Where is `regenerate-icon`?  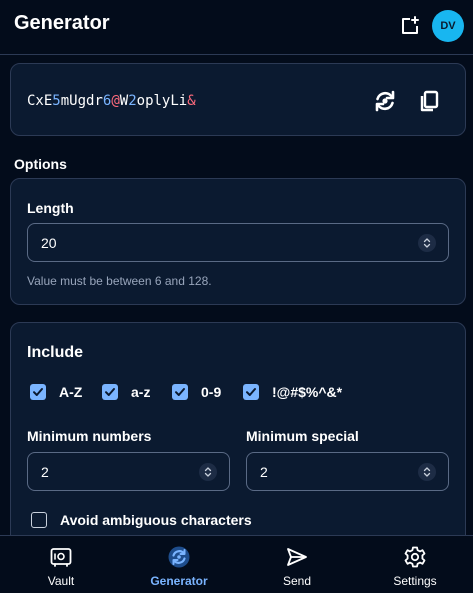
regenerate-icon is located at coordinates (385, 101).